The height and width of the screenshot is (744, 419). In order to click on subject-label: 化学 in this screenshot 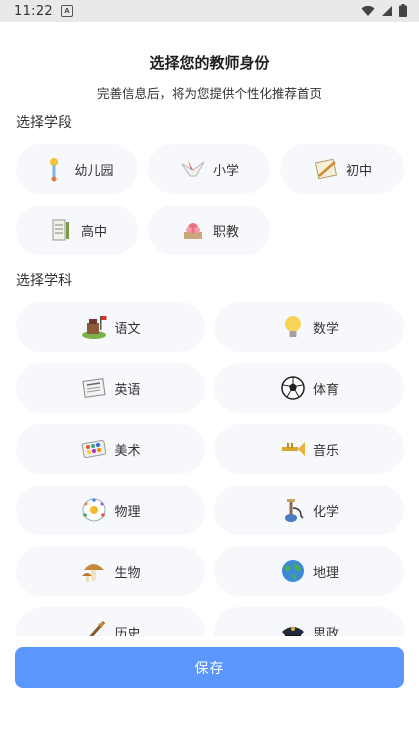, I will do `click(325, 512)`.